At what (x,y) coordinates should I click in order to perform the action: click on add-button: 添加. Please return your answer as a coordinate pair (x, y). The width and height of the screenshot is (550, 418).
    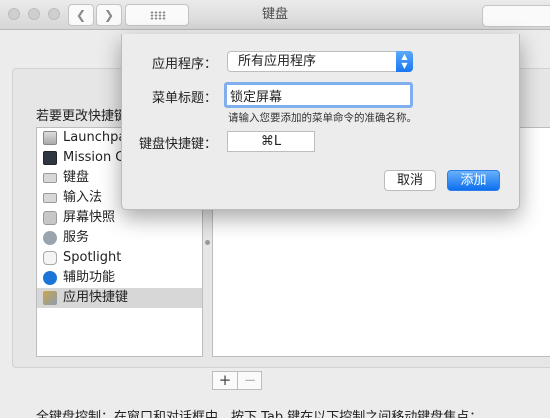
    Looking at the image, I should click on (473, 180).